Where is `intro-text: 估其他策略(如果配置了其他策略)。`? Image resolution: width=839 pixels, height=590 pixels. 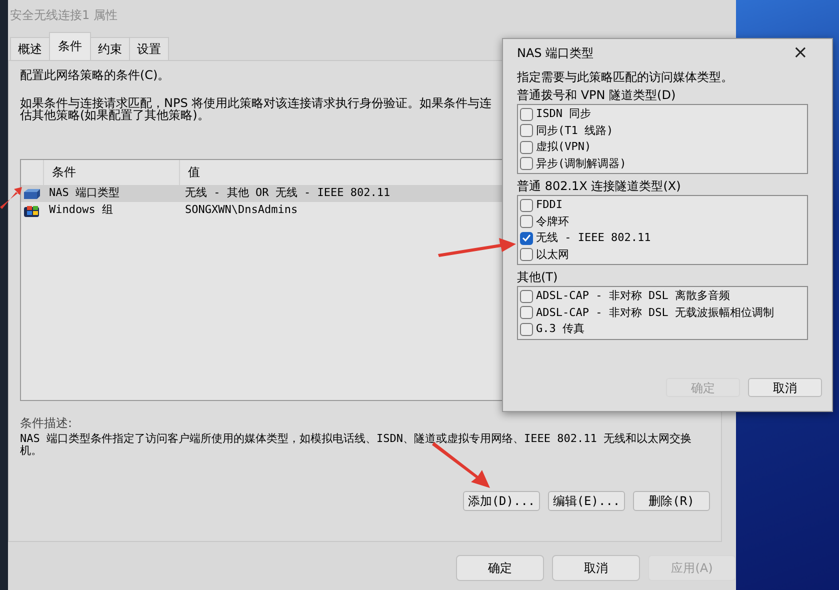 intro-text: 估其他策略(如果配置了其他策略)。 is located at coordinates (115, 115).